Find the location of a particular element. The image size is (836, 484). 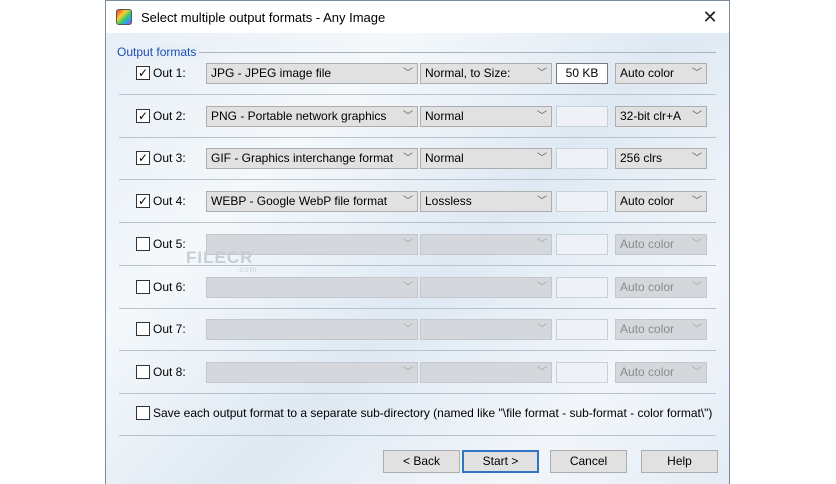

format-dropdown: JPG - JPEG image file ﹀ is located at coordinates (312, 73).